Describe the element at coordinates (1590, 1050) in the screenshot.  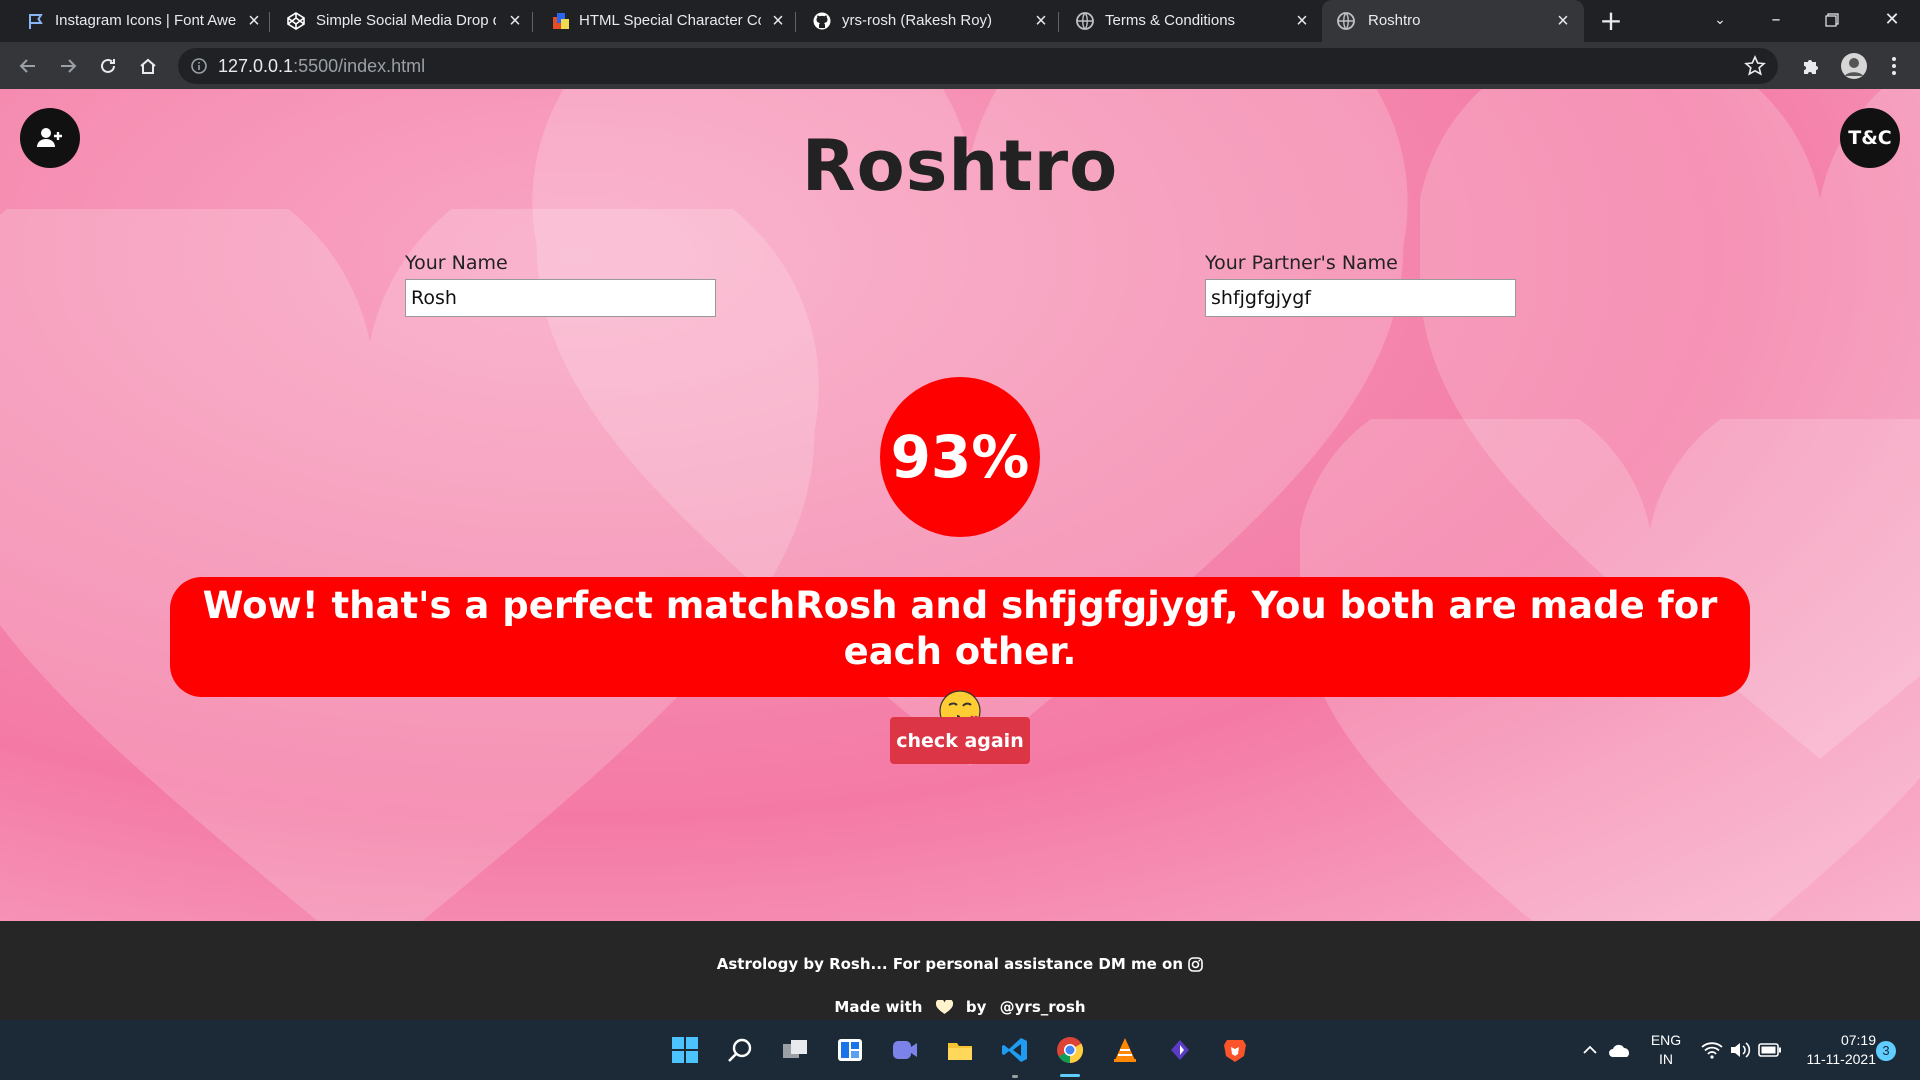
I see `show-hidden-icons-chevron-icon` at that location.